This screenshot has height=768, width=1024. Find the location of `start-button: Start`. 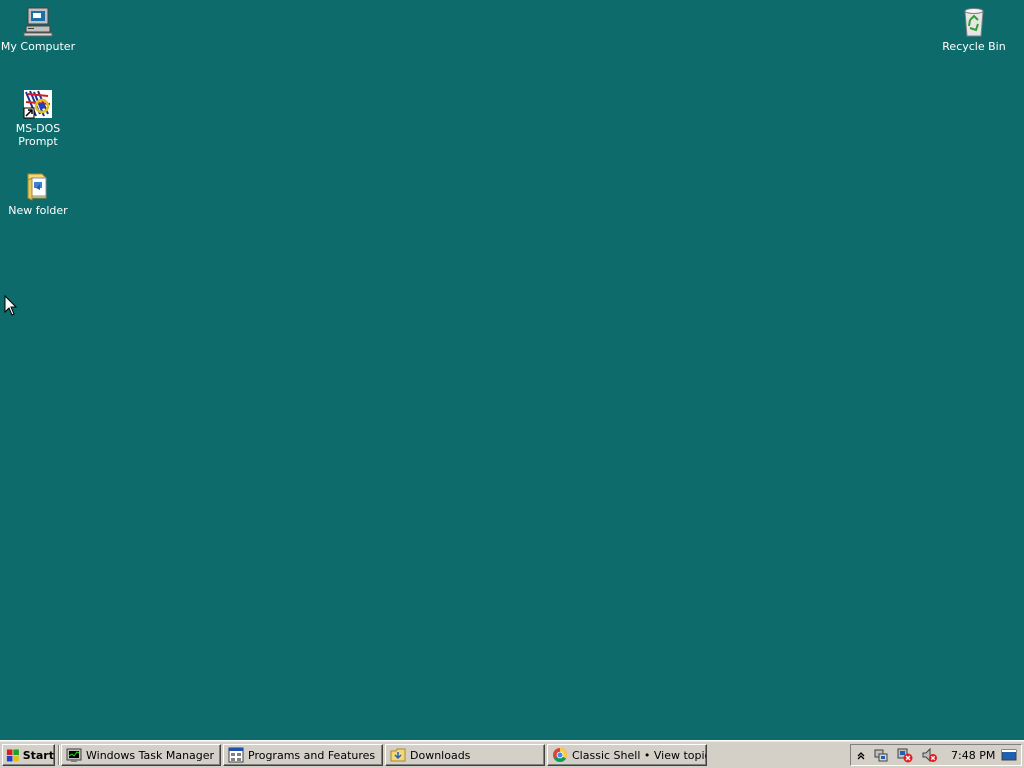

start-button: Start is located at coordinates (28, 755).